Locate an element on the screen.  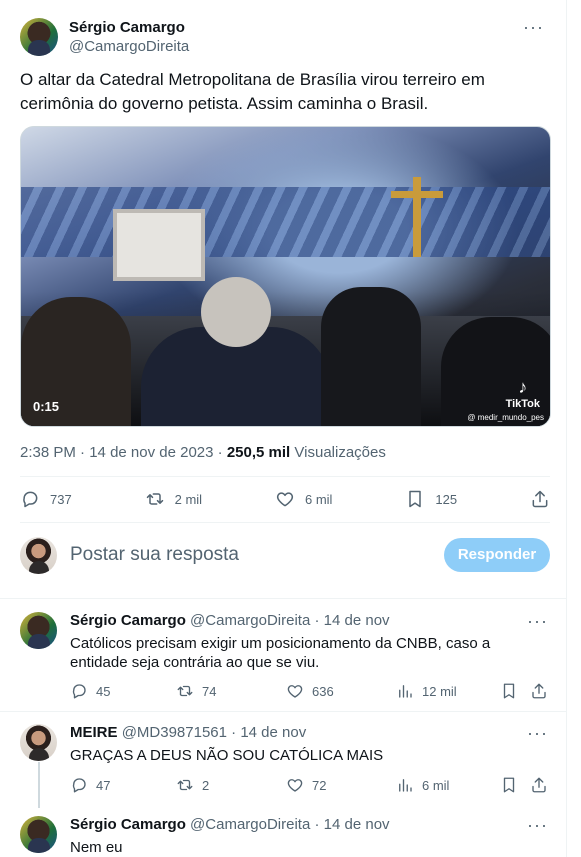
like-count: 72 is located at coordinates (319, 785).